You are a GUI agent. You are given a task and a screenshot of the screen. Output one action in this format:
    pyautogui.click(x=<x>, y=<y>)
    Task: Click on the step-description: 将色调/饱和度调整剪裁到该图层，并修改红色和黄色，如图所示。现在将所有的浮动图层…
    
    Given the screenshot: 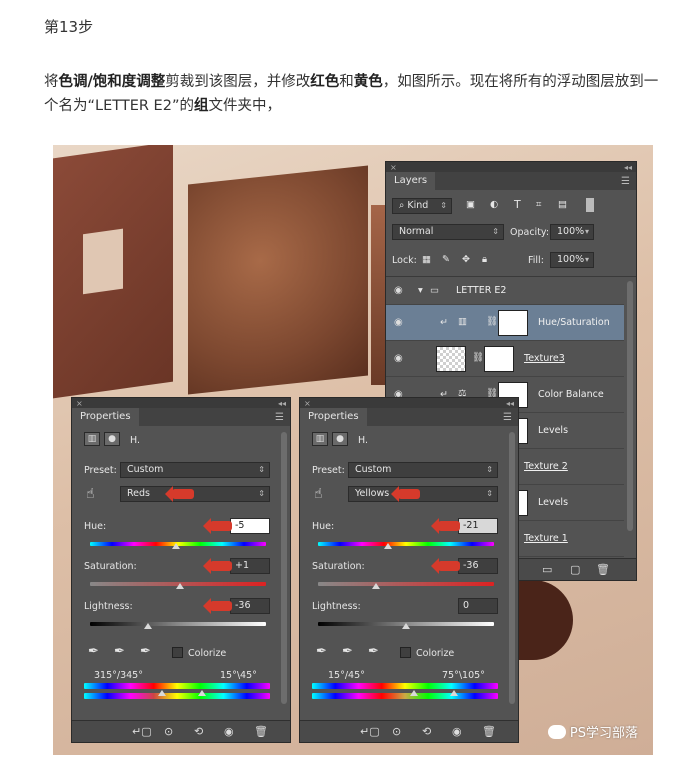 What is the action you would take?
    pyautogui.click(x=354, y=94)
    